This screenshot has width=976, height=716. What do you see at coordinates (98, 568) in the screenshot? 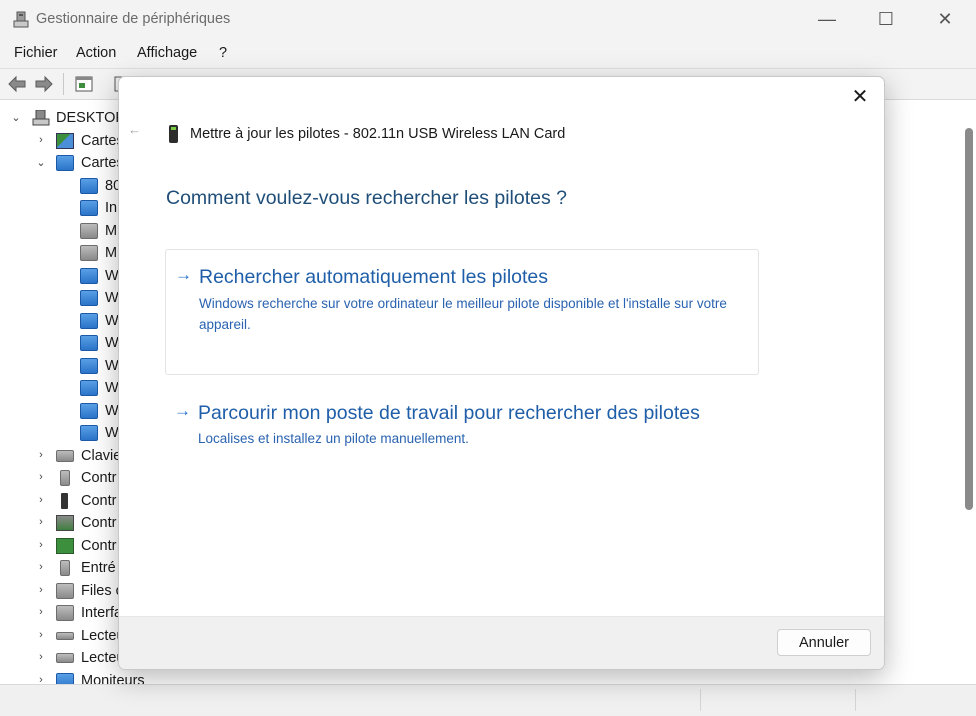
I see `tree-item-label: Entré` at bounding box center [98, 568].